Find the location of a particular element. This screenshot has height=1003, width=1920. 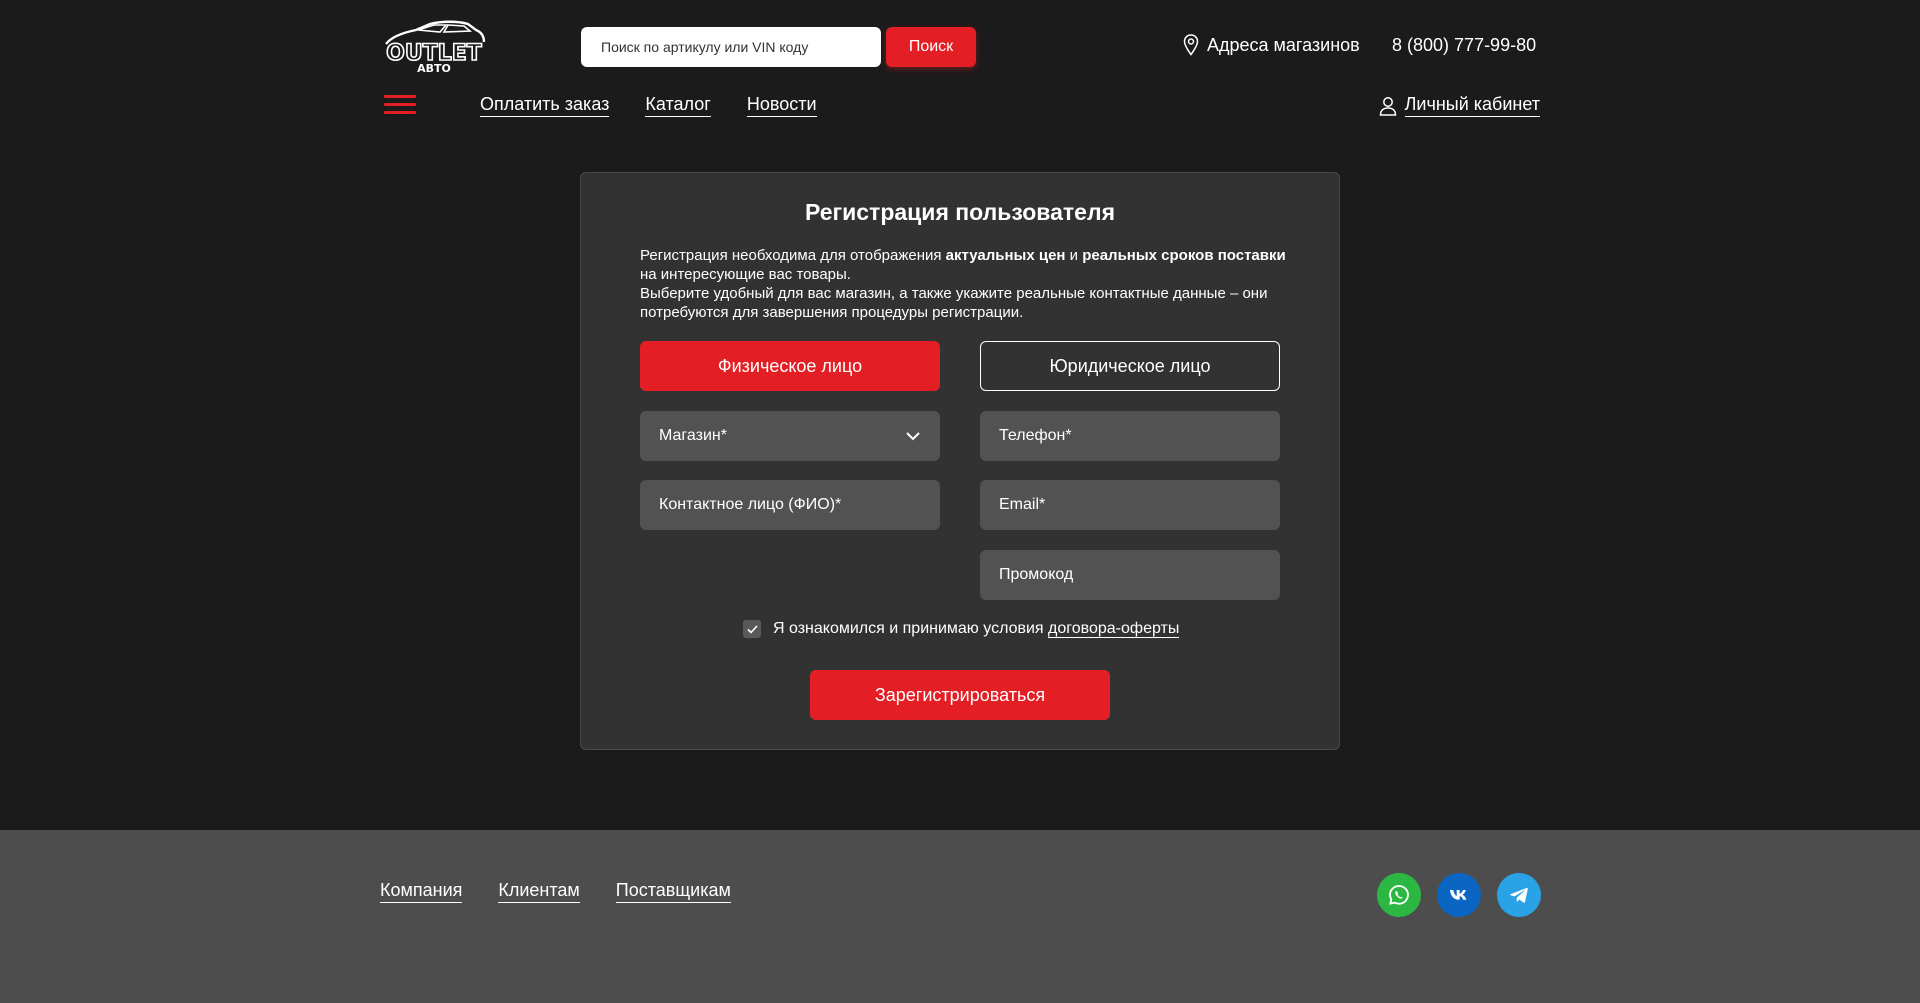

contact-person-placeholder: Контактное лицо (ФИО)* is located at coordinates (750, 504).